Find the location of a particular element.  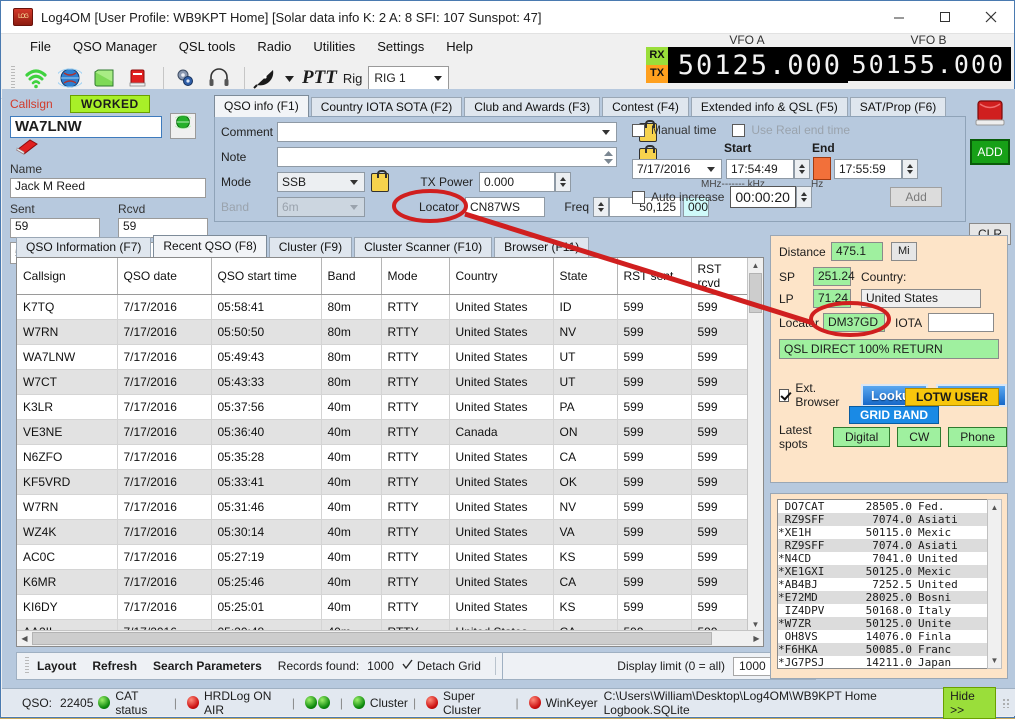

tab-cluster-scanner: Cluster Scanner (F10) is located at coordinates (423, 247).